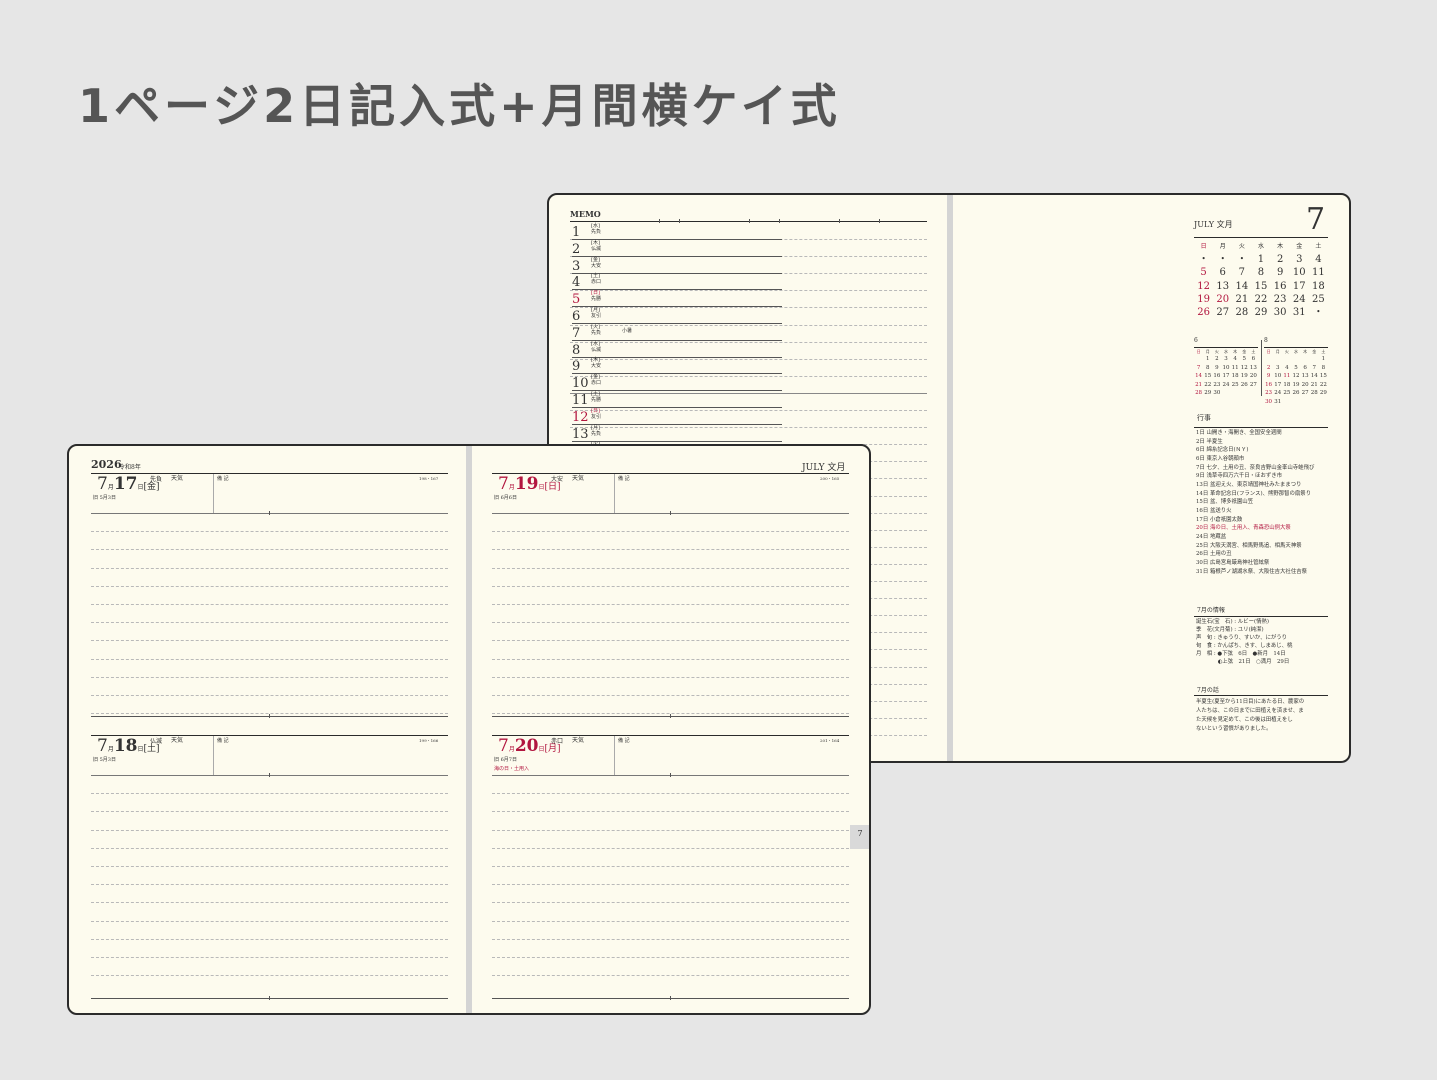 Image resolution: width=1437 pixels, height=1080 pixels. I want to click on calendar-day: 12, so click(1203, 286).